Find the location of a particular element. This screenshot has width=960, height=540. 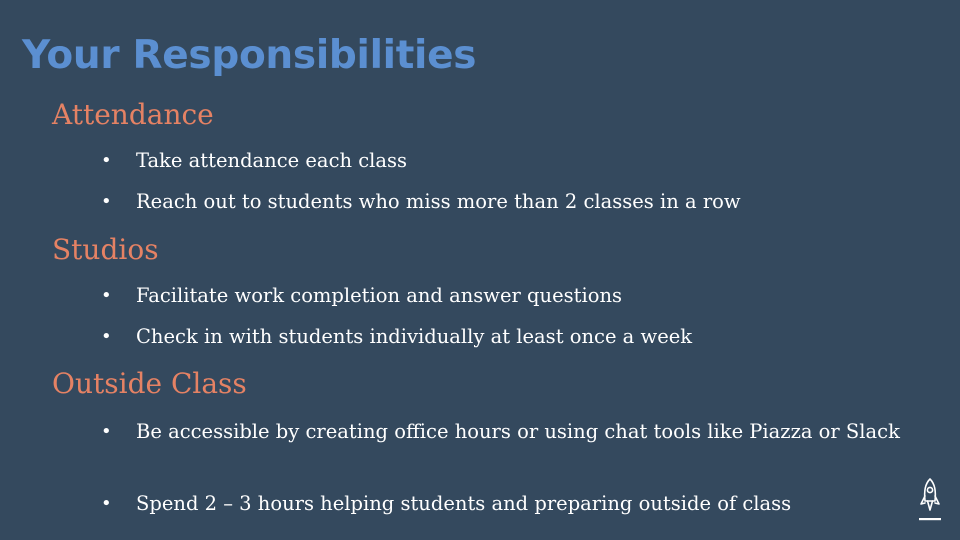

rocket-icon is located at coordinates (930, 499).